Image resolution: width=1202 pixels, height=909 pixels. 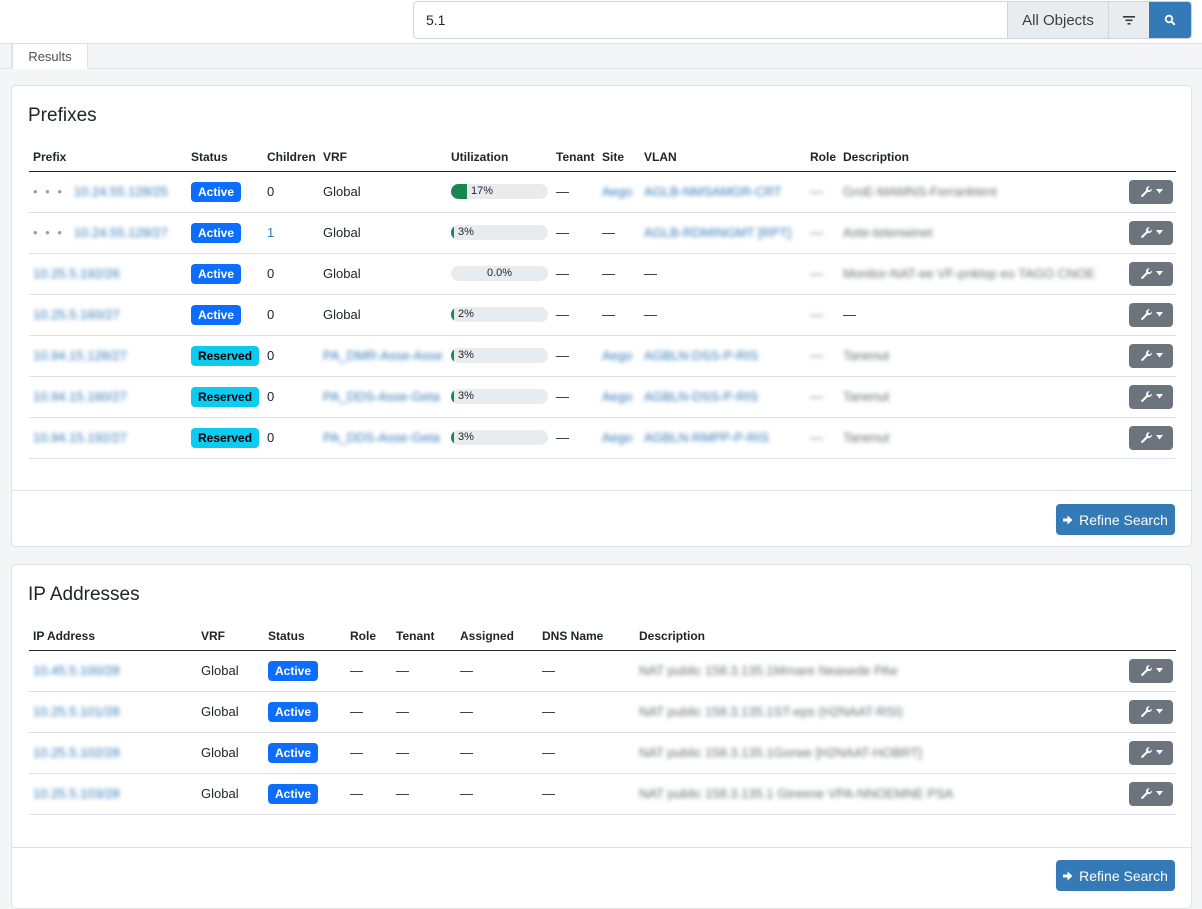 What do you see at coordinates (710, 20) in the screenshot?
I see `search-input` at bounding box center [710, 20].